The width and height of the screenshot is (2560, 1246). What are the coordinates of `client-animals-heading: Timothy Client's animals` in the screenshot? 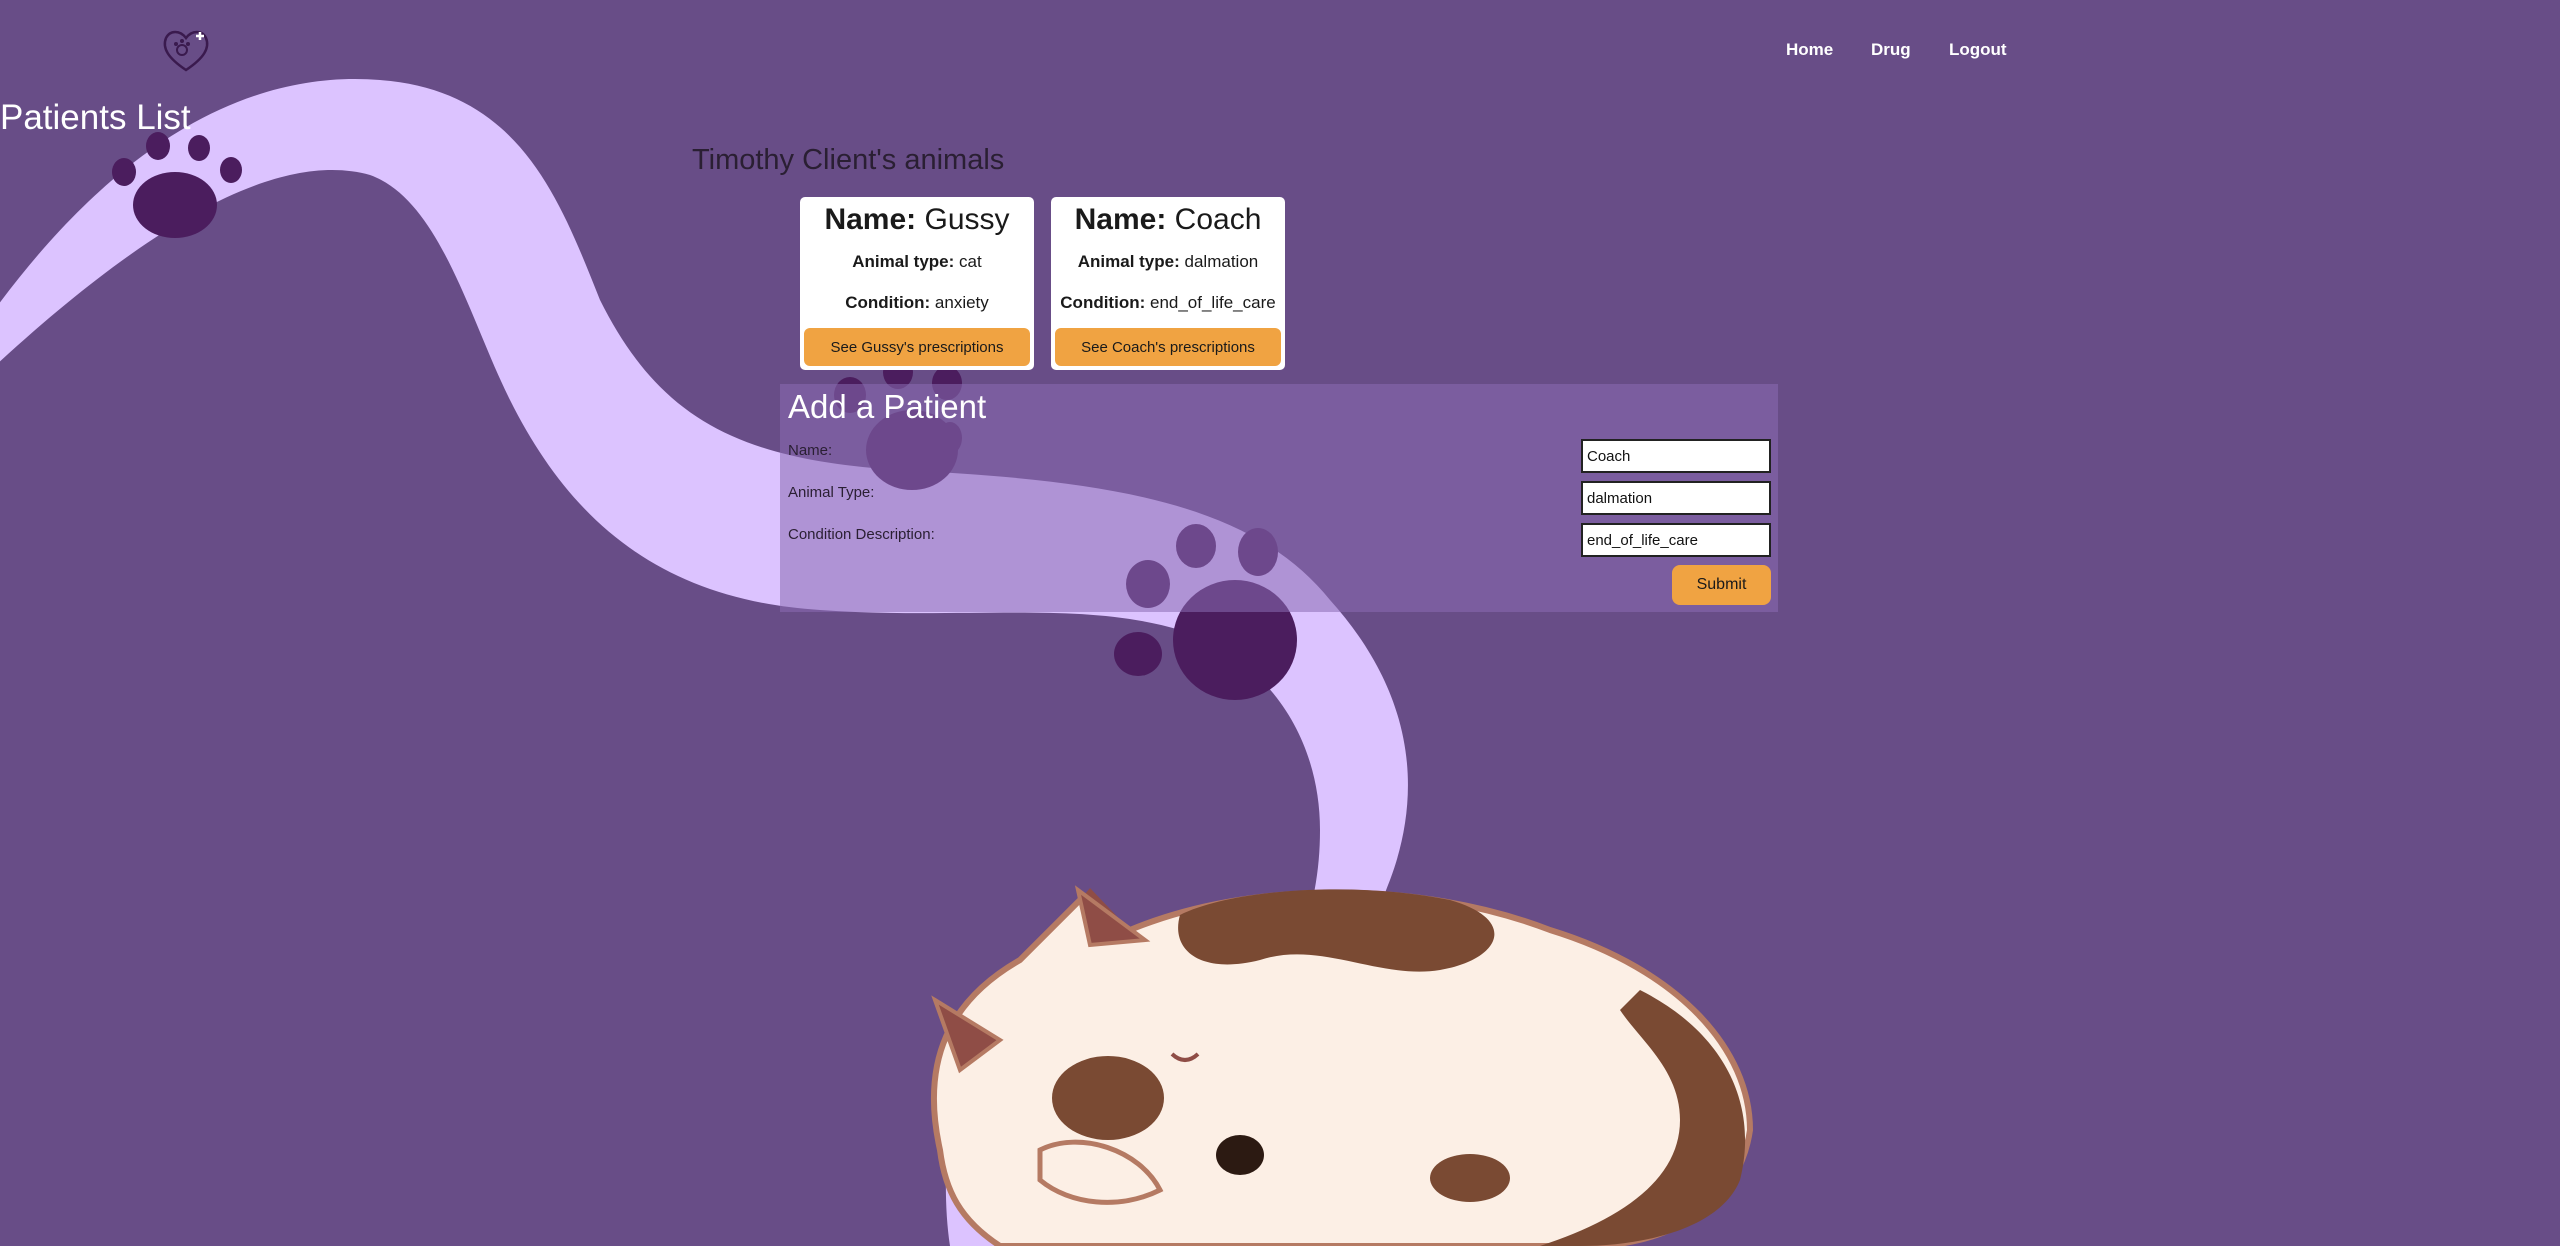 It's located at (848, 160).